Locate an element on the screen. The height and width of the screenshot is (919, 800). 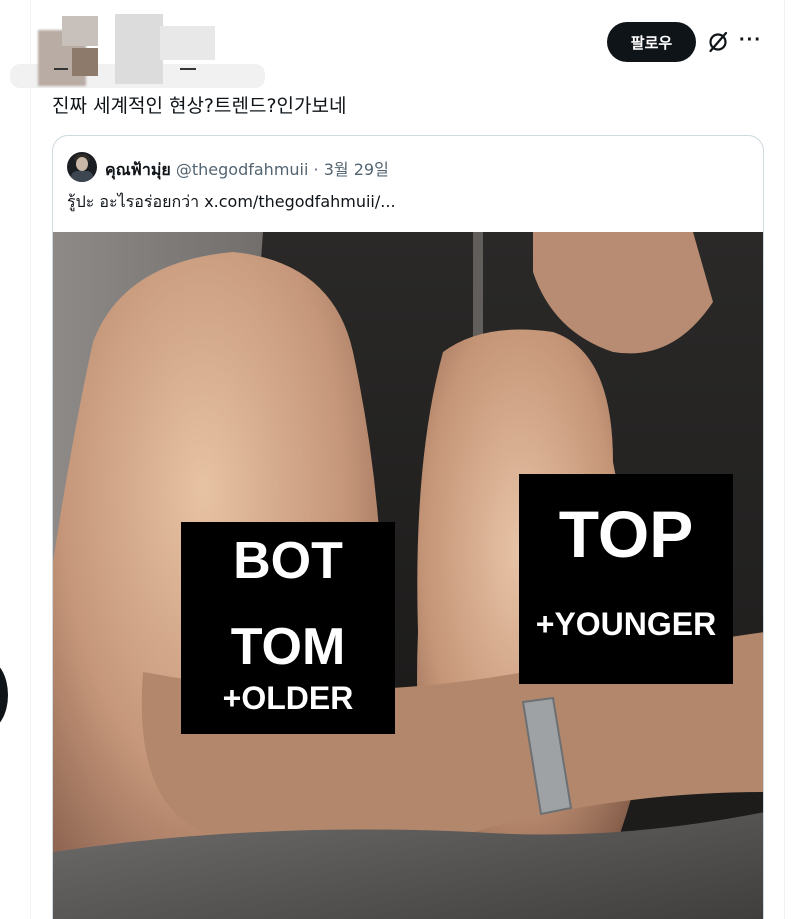
timeline-left-border is located at coordinates (30, 459).